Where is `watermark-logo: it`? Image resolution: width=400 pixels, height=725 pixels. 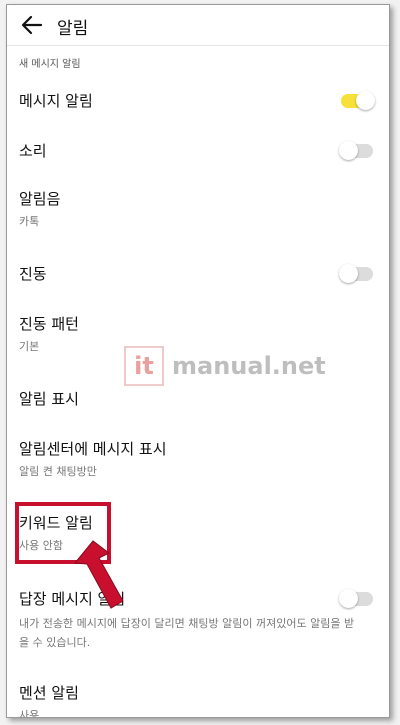 watermark-logo: it is located at coordinates (144, 366).